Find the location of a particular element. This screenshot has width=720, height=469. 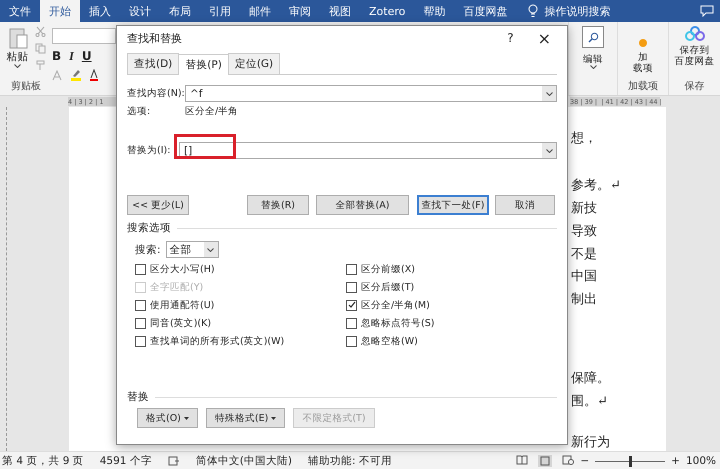

ribbon-tab: 文件 is located at coordinates (20, 11).